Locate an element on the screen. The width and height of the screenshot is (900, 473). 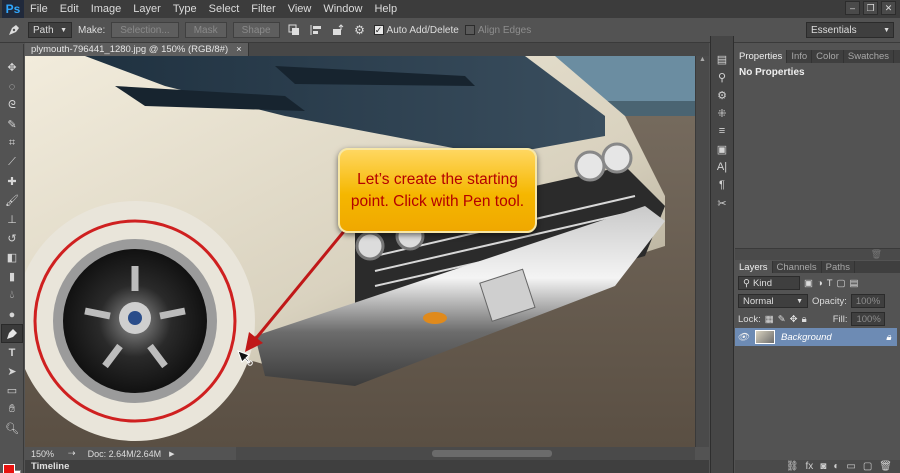
type-tool-icon: T is located at coordinates (12, 352).